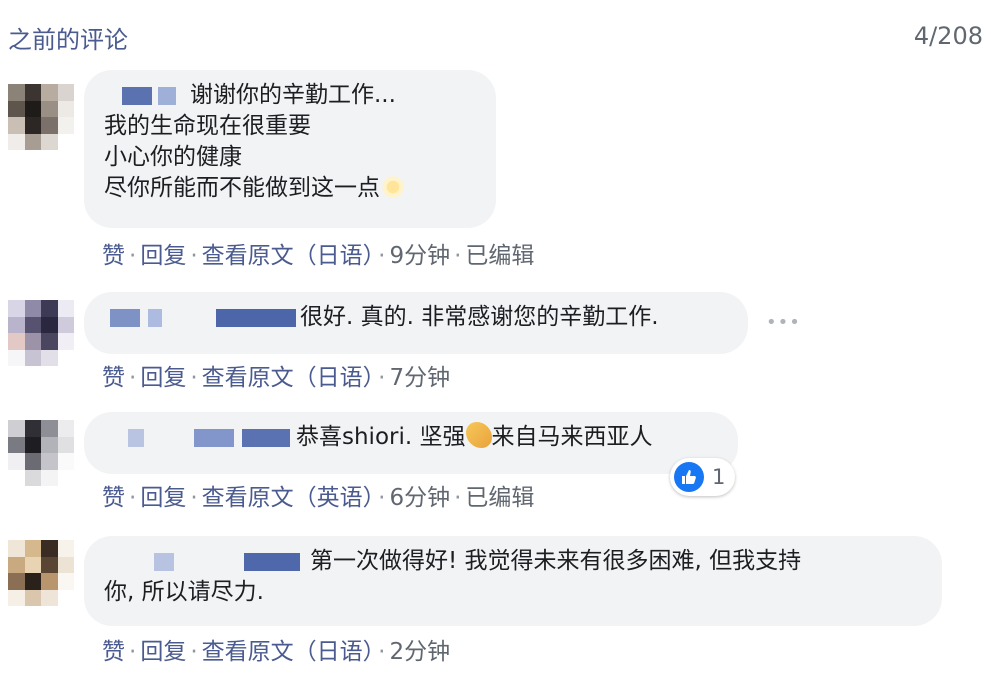 This screenshot has height=678, width=991. Describe the element at coordinates (242, 188) in the screenshot. I see `comment-text-line: 尽你所能而不能做到这一点` at that location.